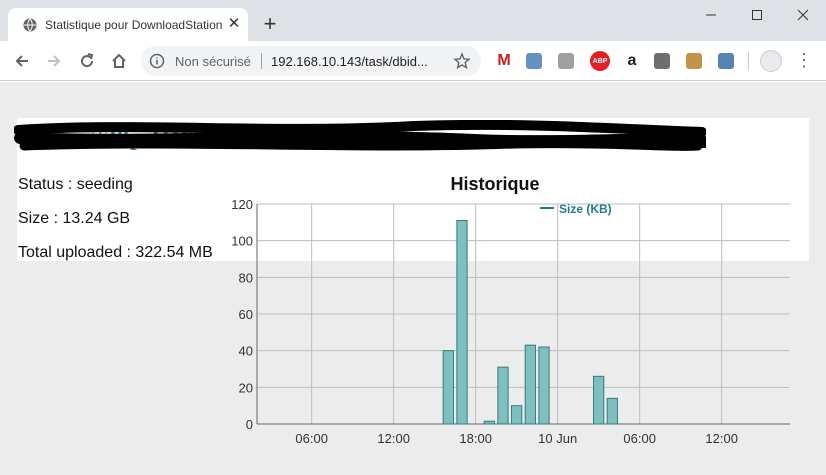 This screenshot has width=826, height=475. What do you see at coordinates (134, 25) in the screenshot?
I see `tab-title: Statistique pour DownloadStation` at bounding box center [134, 25].